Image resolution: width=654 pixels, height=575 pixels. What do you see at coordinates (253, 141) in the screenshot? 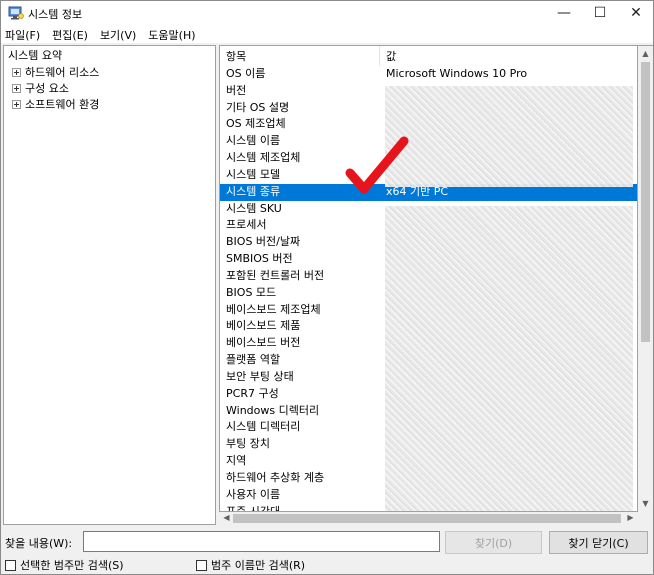
I see `row-item: 시스템 이름` at bounding box center [253, 141].